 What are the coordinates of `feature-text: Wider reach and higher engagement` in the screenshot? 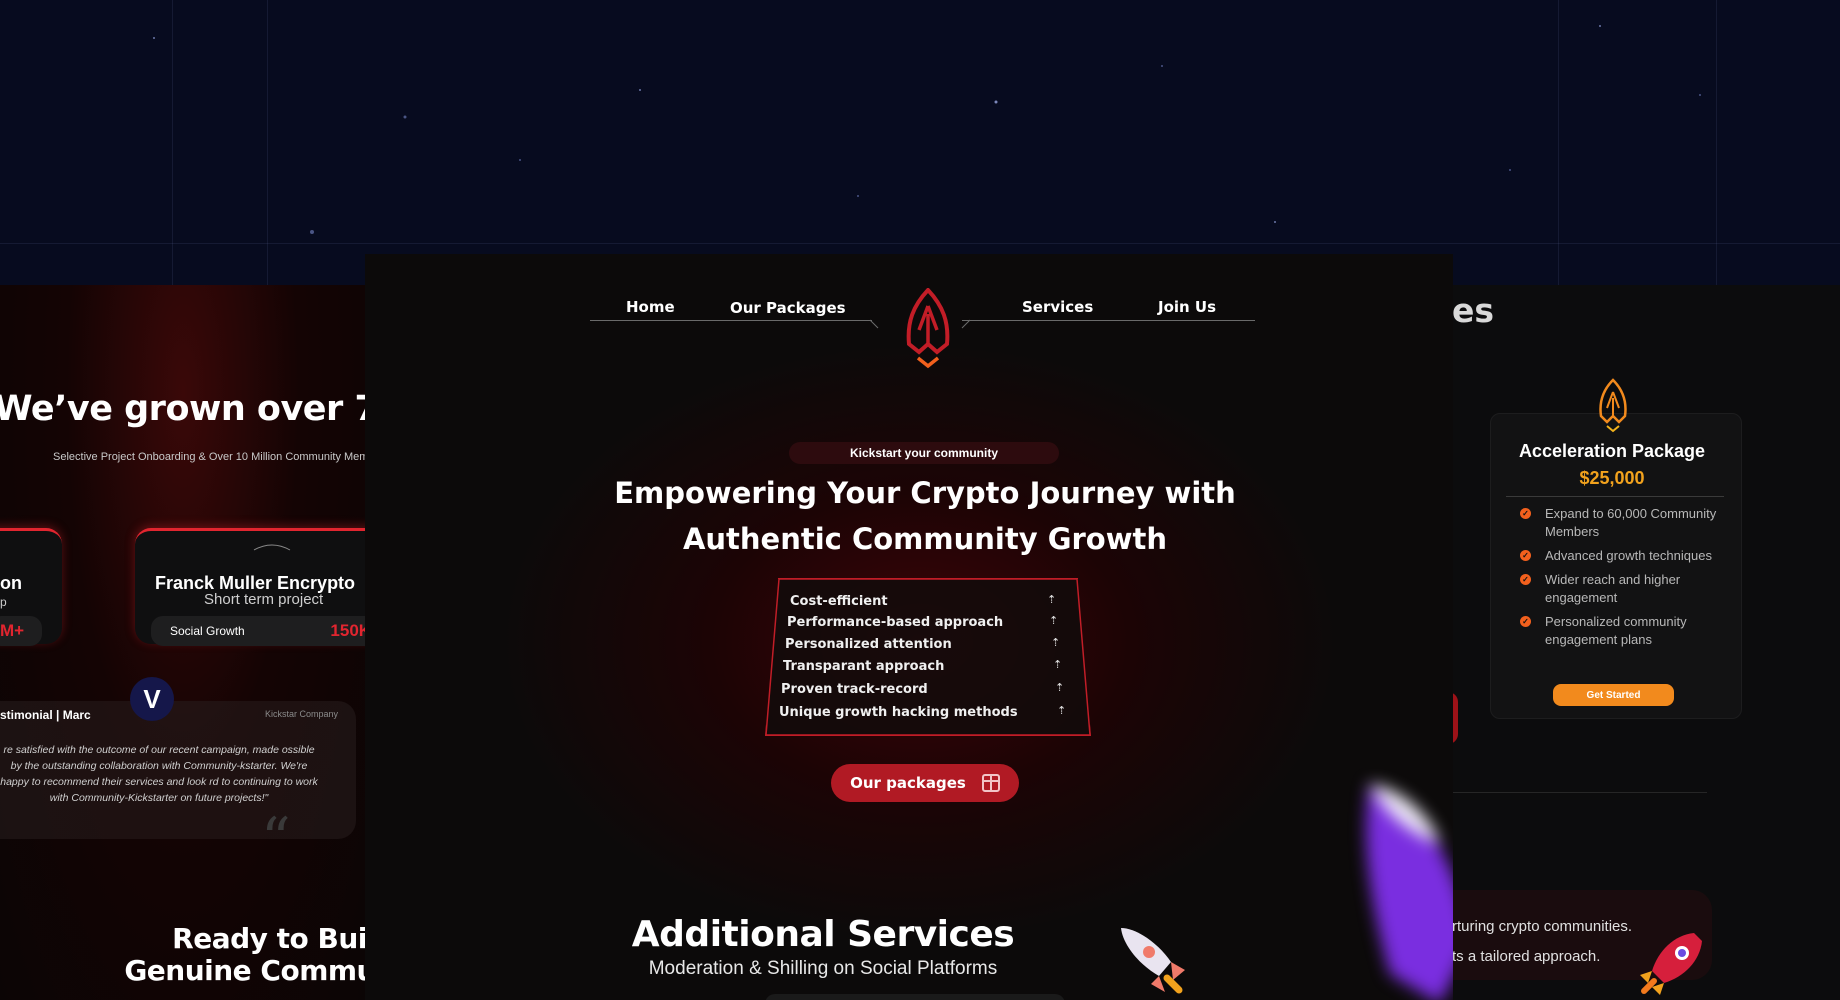 It's located at (1613, 588).